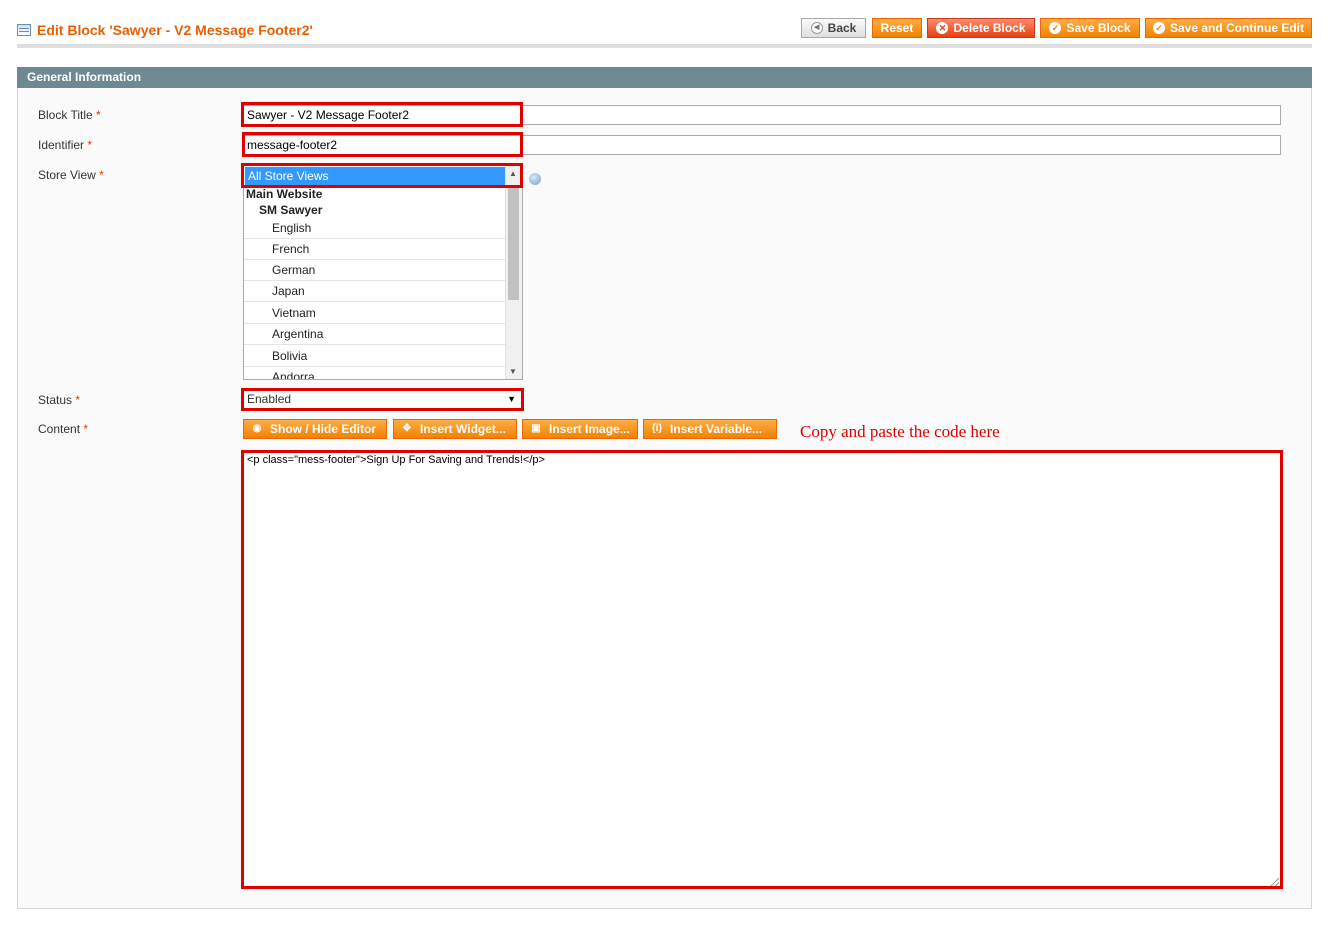  What do you see at coordinates (762, 145) in the screenshot?
I see `identifier-input` at bounding box center [762, 145].